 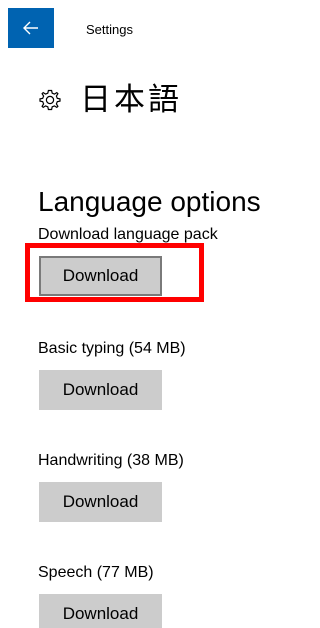 I want to click on back-arrow-icon, so click(x=30, y=28).